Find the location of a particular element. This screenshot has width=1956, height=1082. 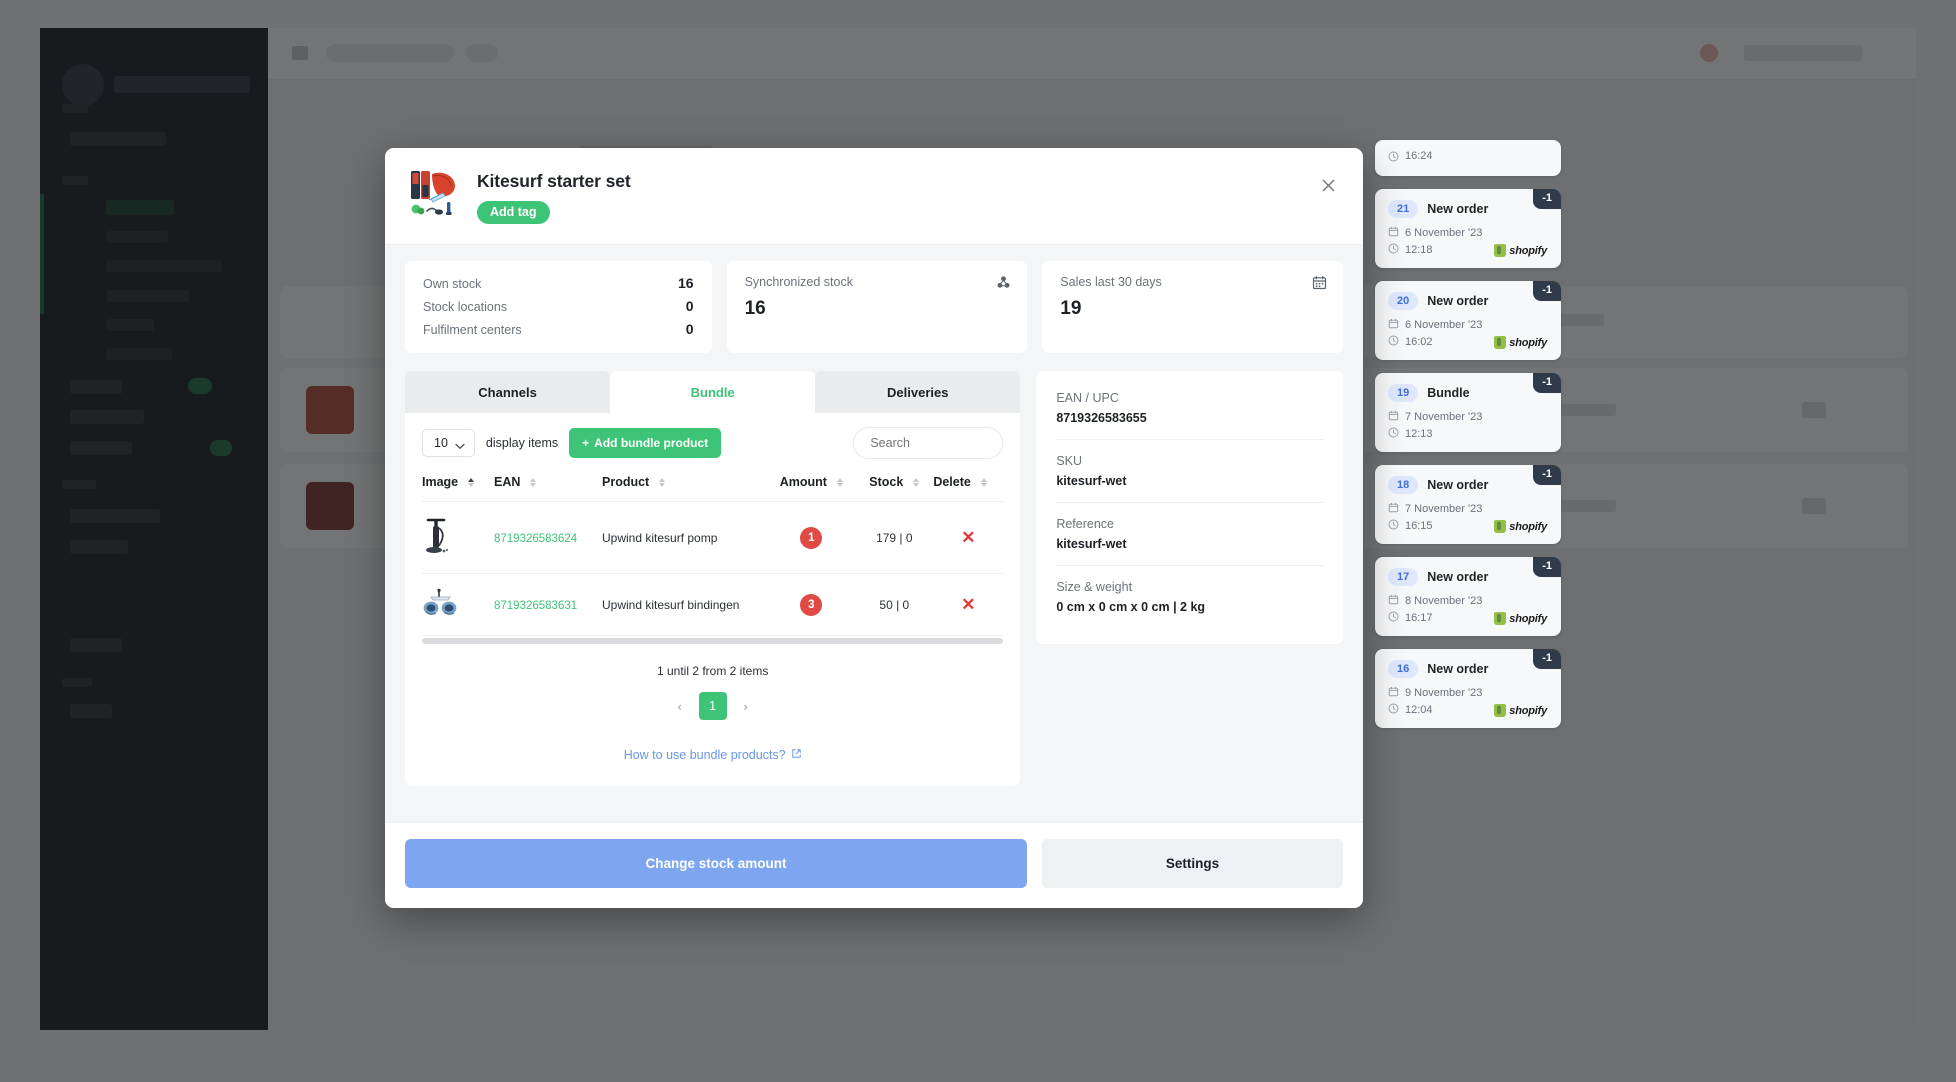

search-input is located at coordinates (928, 443).